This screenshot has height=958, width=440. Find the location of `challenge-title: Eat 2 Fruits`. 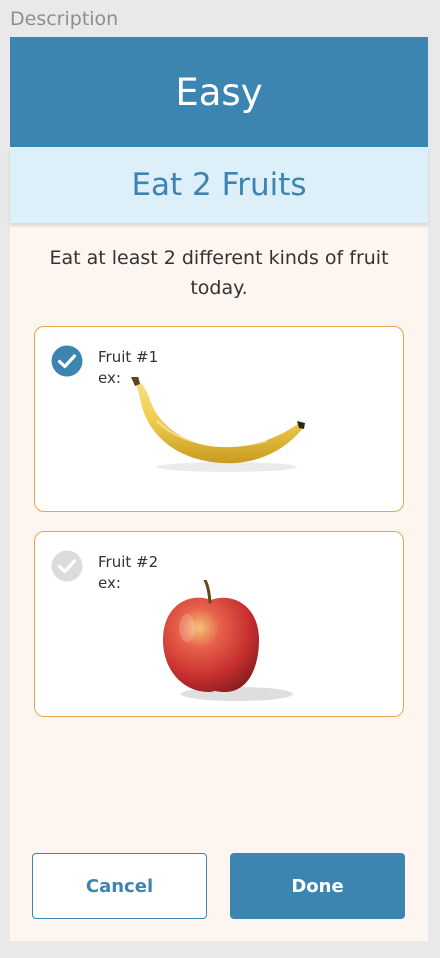

challenge-title: Eat 2 Fruits is located at coordinates (219, 185).